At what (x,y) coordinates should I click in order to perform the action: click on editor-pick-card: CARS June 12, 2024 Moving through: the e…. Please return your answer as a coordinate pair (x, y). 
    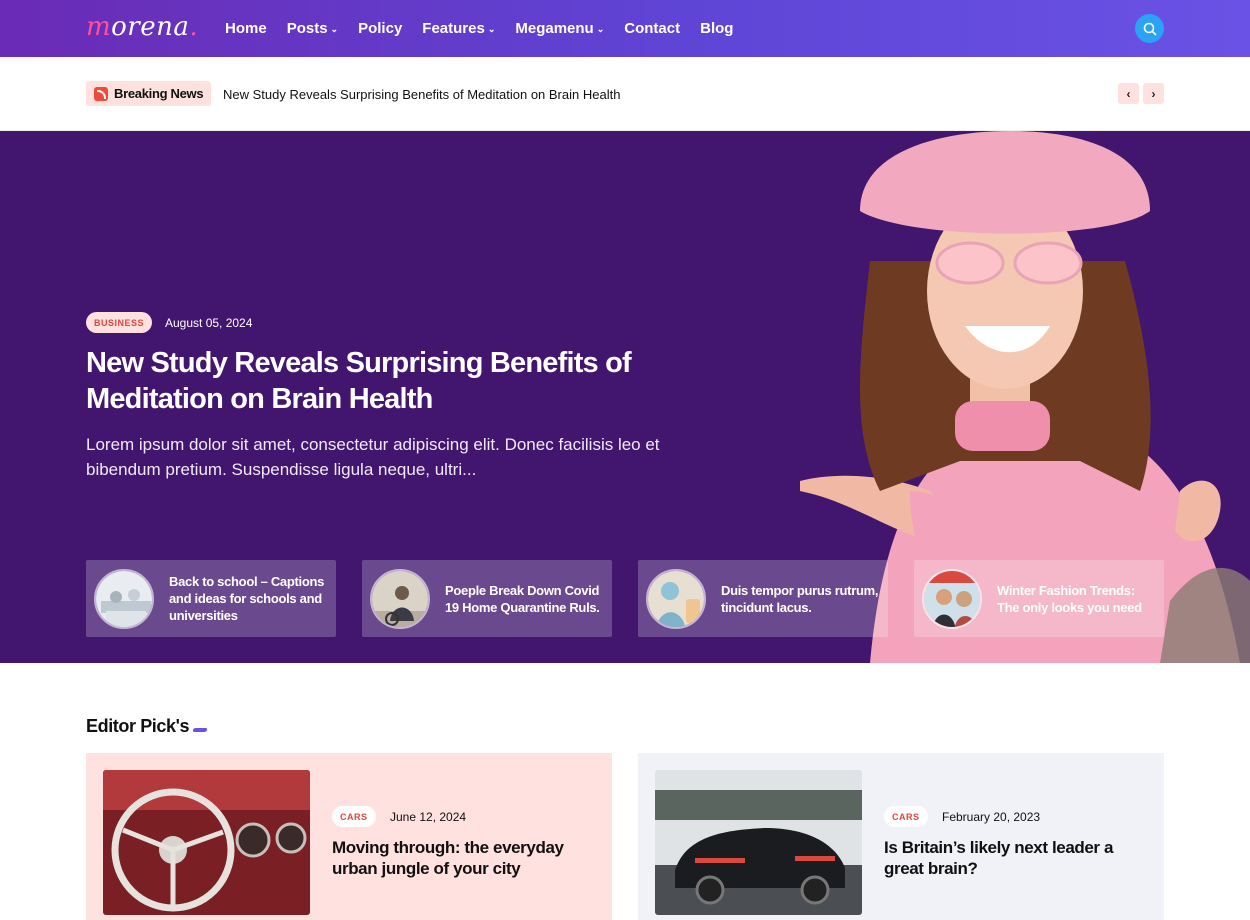
    Looking at the image, I should click on (349, 836).